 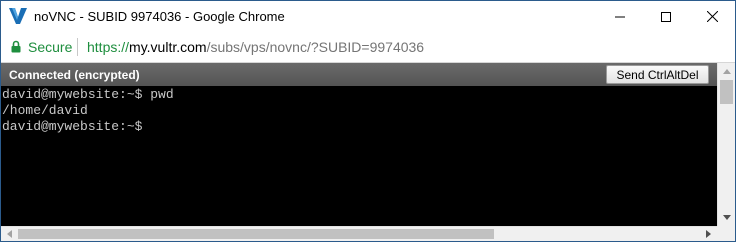 I want to click on scroll-down-arrow-icon, so click(x=726, y=217).